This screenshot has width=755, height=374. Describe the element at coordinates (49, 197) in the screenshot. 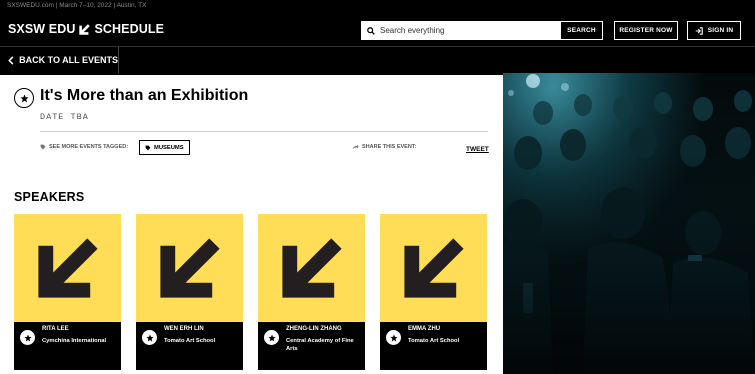

I see `speakers-heading: SPEAKERS` at that location.